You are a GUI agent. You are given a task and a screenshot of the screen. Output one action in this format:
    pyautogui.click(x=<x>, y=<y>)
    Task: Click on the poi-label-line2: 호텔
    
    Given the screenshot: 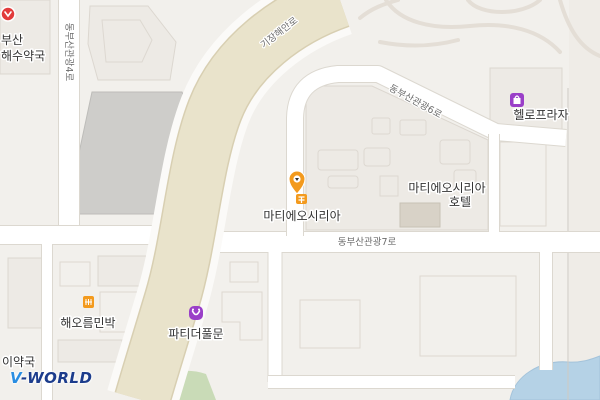 What is the action you would take?
    pyautogui.click(x=460, y=202)
    